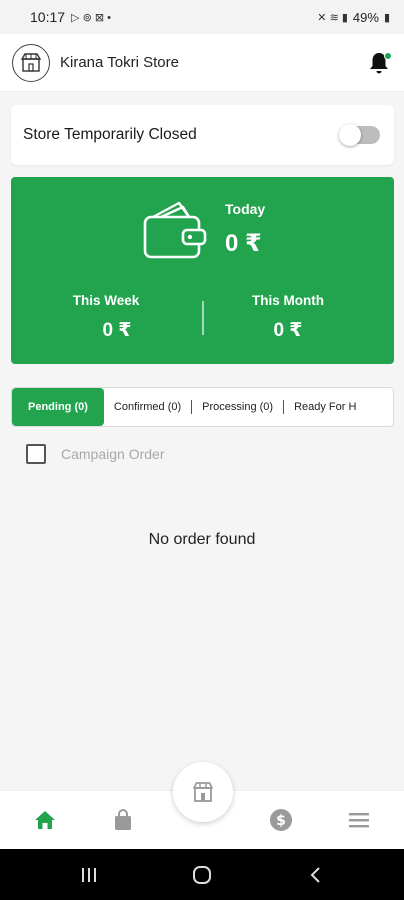 The width and height of the screenshot is (404, 900). Describe the element at coordinates (147, 407) in the screenshot. I see `tab-confirmed: Confirmed (0)` at that location.